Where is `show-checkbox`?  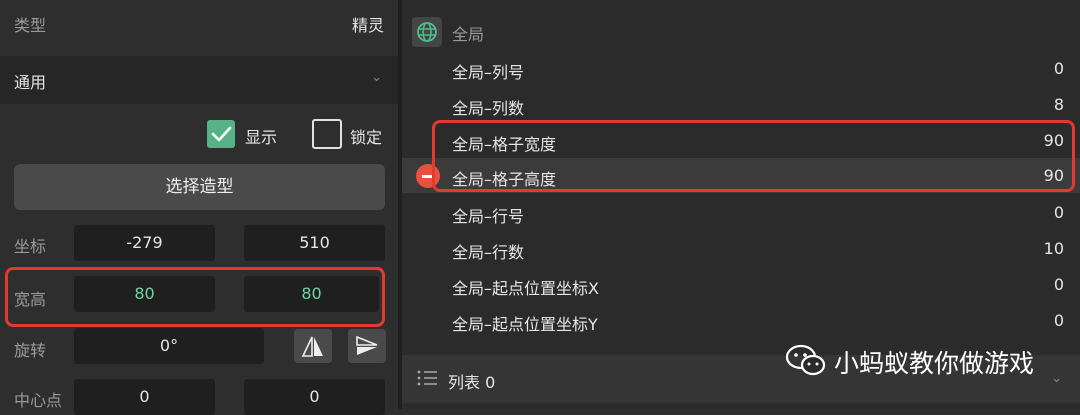 show-checkbox is located at coordinates (221, 134).